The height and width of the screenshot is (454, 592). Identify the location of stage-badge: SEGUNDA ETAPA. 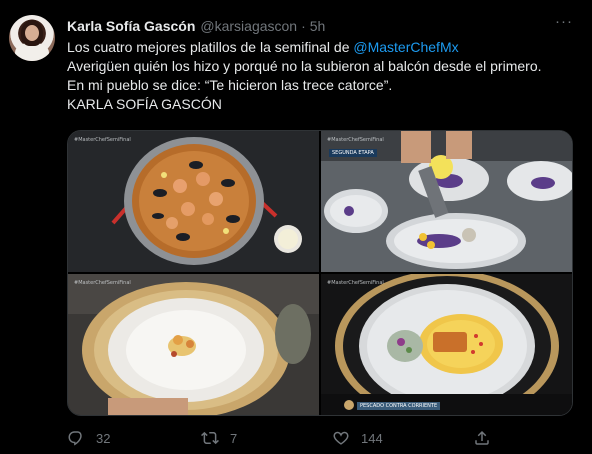
(353, 153).